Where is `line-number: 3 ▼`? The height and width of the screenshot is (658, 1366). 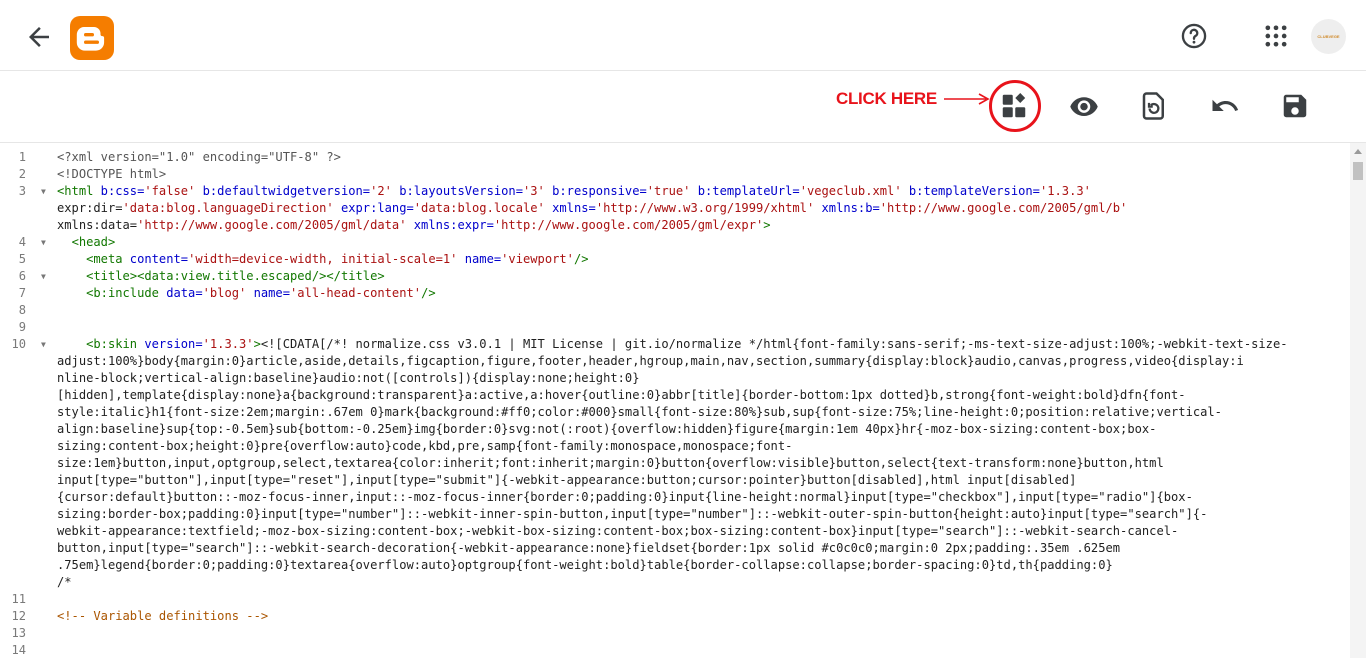 line-number: 3 ▼ is located at coordinates (32, 191).